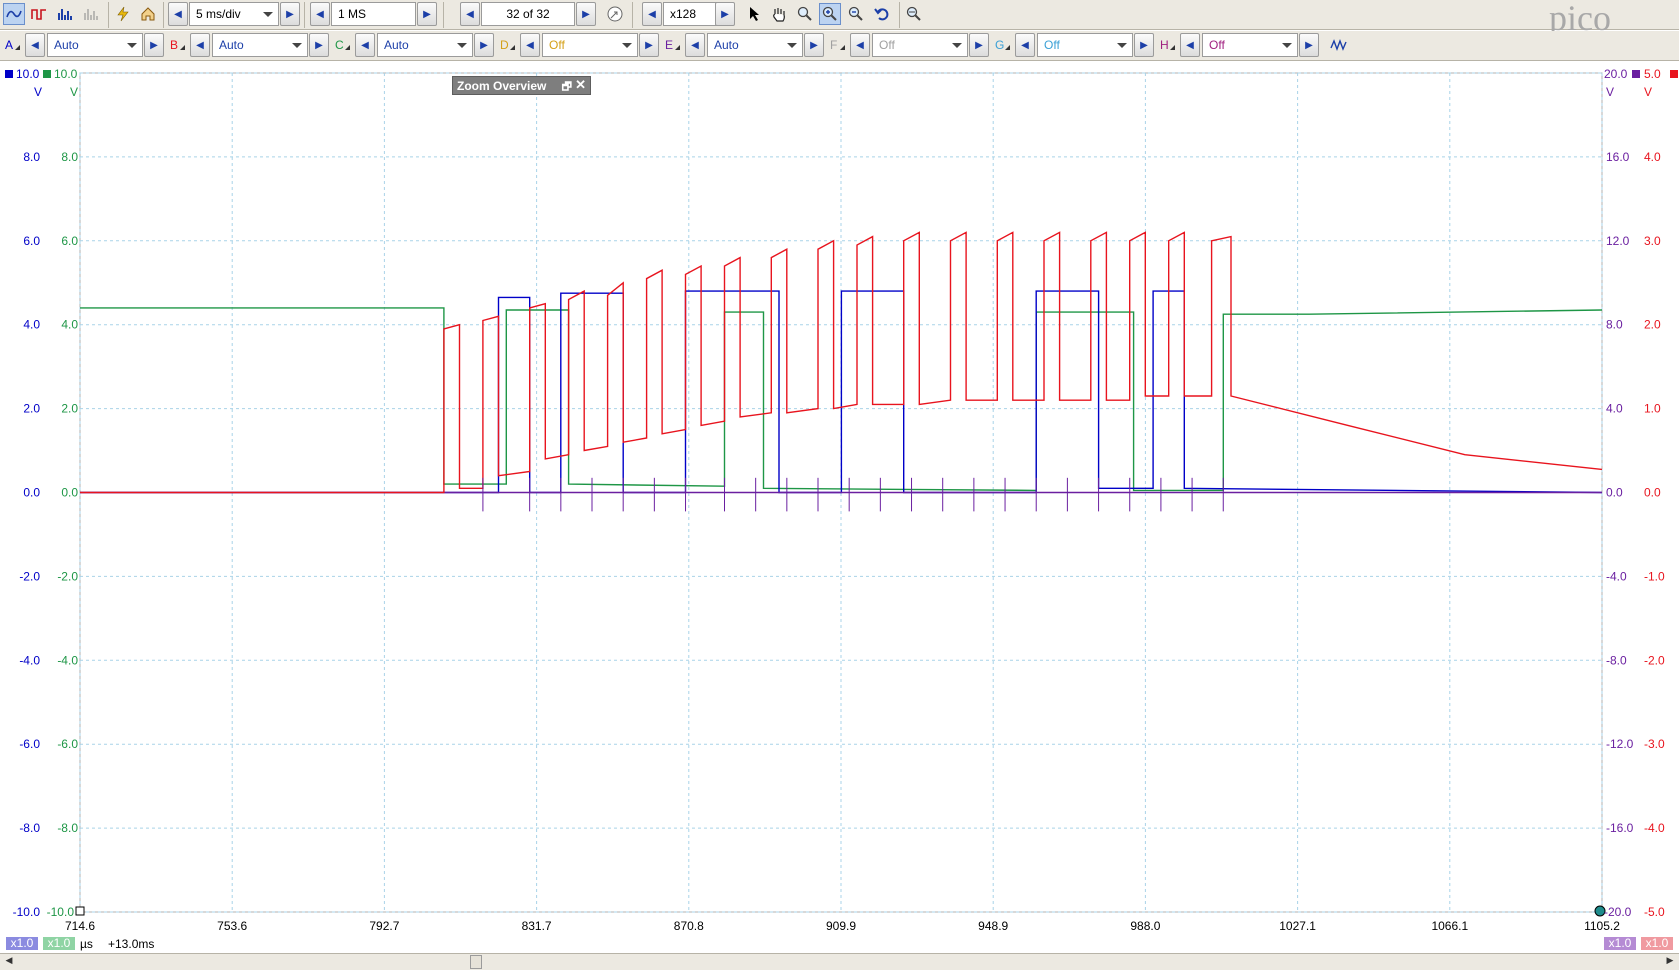 The width and height of the screenshot is (1679, 970). What do you see at coordinates (373, 14) in the screenshot?
I see `samples-select: 1 MS` at bounding box center [373, 14].